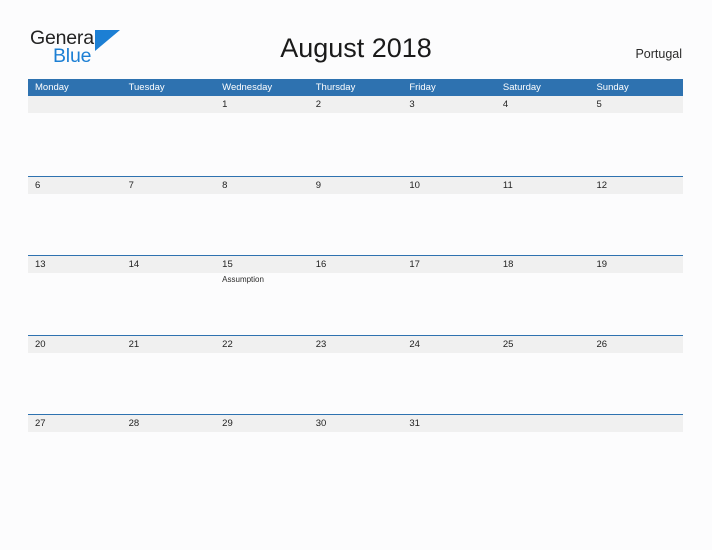 The width and height of the screenshot is (712, 550). Describe the element at coordinates (262, 295) in the screenshot. I see `day-cell: 15 Assumption` at that location.